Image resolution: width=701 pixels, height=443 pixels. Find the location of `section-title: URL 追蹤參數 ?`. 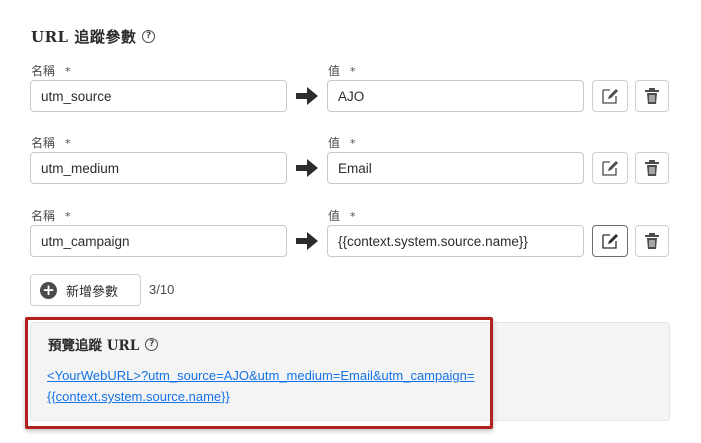

section-title: URL 追蹤參數 ? is located at coordinates (93, 36).